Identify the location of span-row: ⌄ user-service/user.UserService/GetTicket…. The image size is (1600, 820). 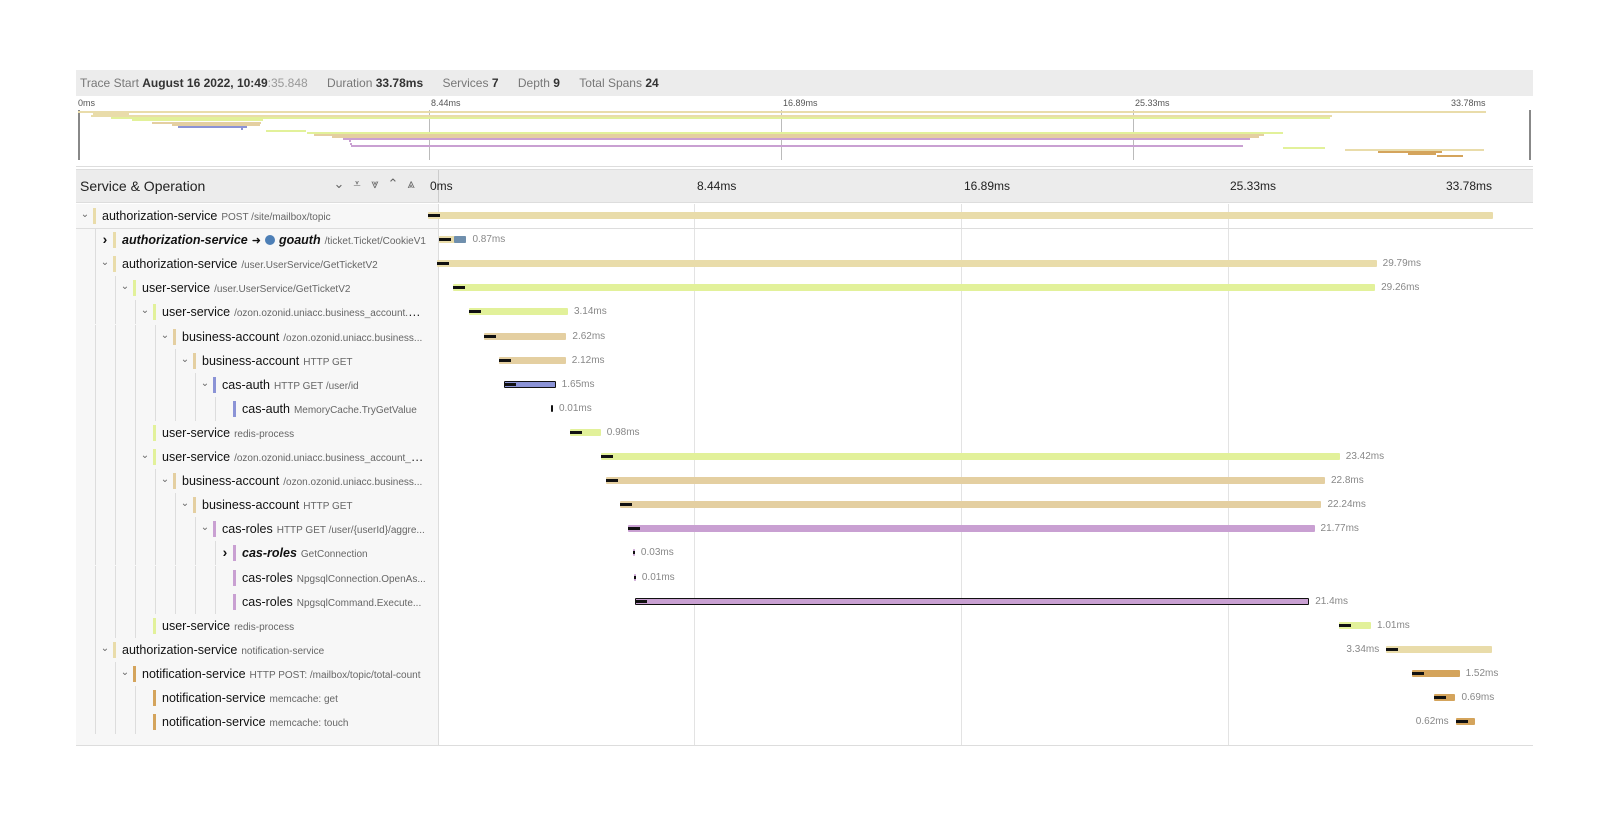
(804, 288).